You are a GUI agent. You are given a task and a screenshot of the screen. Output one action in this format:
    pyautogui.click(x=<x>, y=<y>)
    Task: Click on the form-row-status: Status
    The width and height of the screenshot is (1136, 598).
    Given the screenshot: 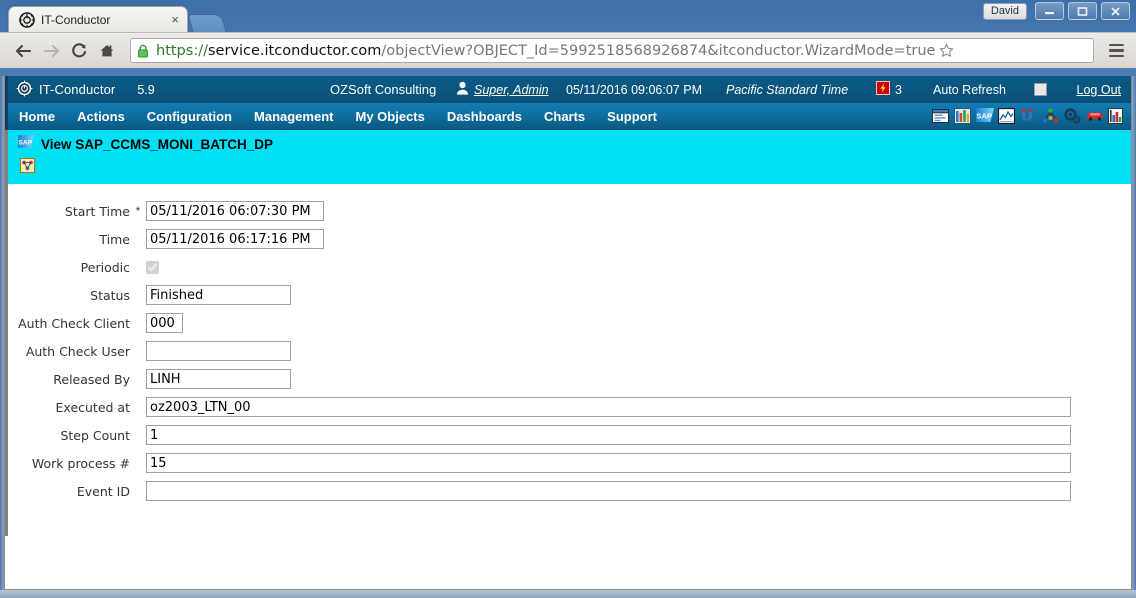 What is the action you would take?
    pyautogui.click(x=569, y=295)
    